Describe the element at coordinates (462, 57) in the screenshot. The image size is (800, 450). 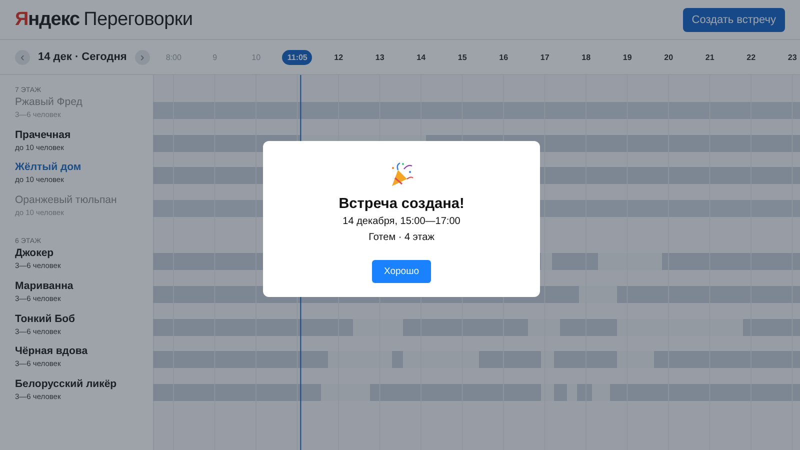
I see `hour-label: 15` at that location.